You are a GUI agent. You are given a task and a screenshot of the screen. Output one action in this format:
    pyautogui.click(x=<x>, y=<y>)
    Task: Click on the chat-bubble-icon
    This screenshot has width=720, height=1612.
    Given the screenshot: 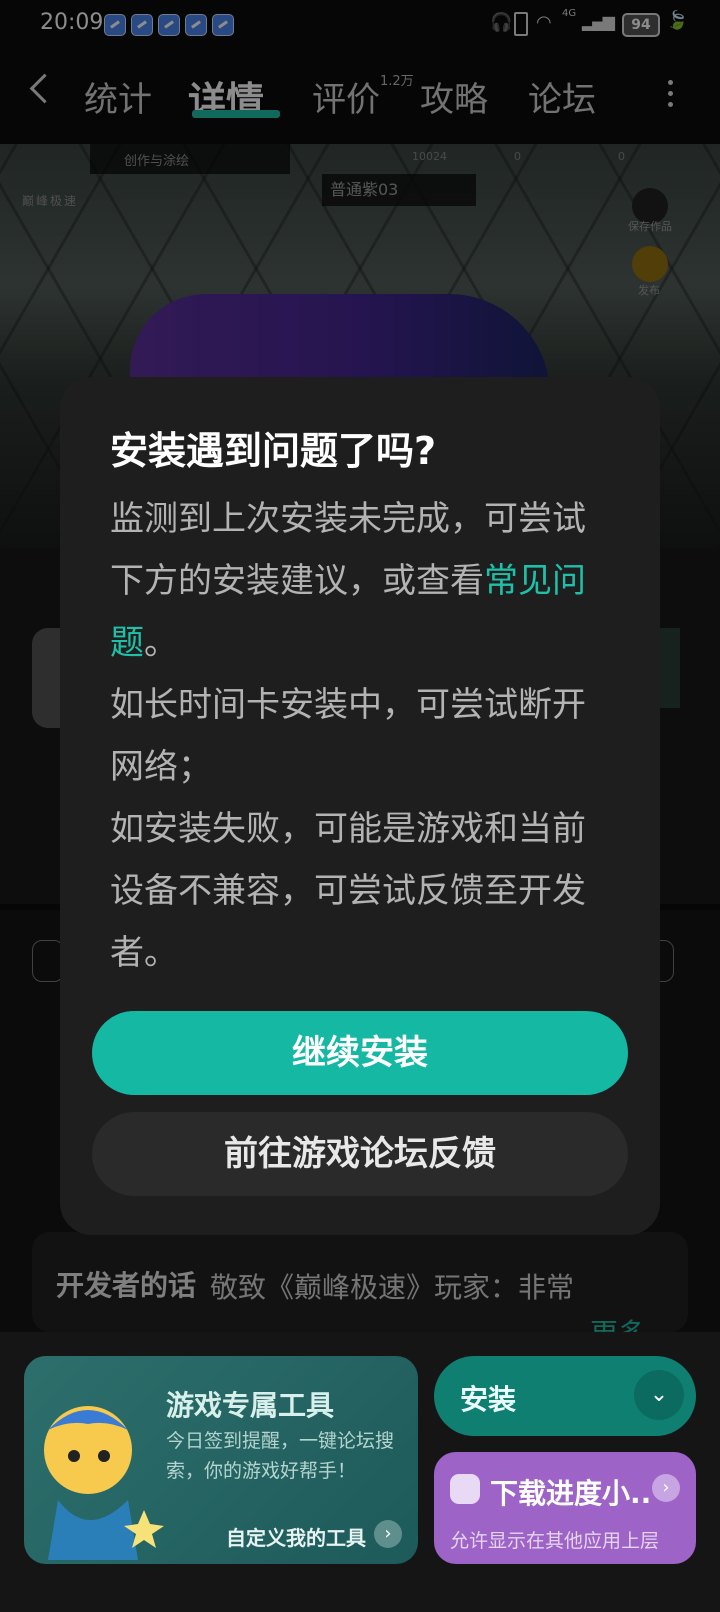 What is the action you would take?
    pyautogui.click(x=465, y=1489)
    